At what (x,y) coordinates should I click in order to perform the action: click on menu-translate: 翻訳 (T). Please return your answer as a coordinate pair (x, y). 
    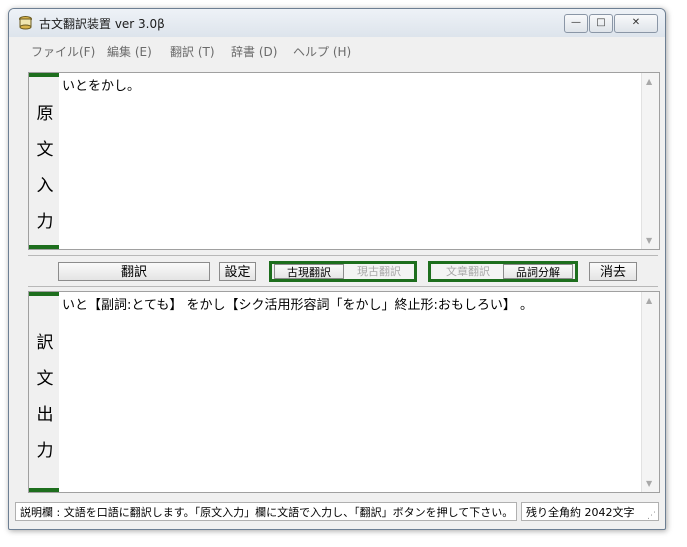
    Looking at the image, I should click on (192, 51).